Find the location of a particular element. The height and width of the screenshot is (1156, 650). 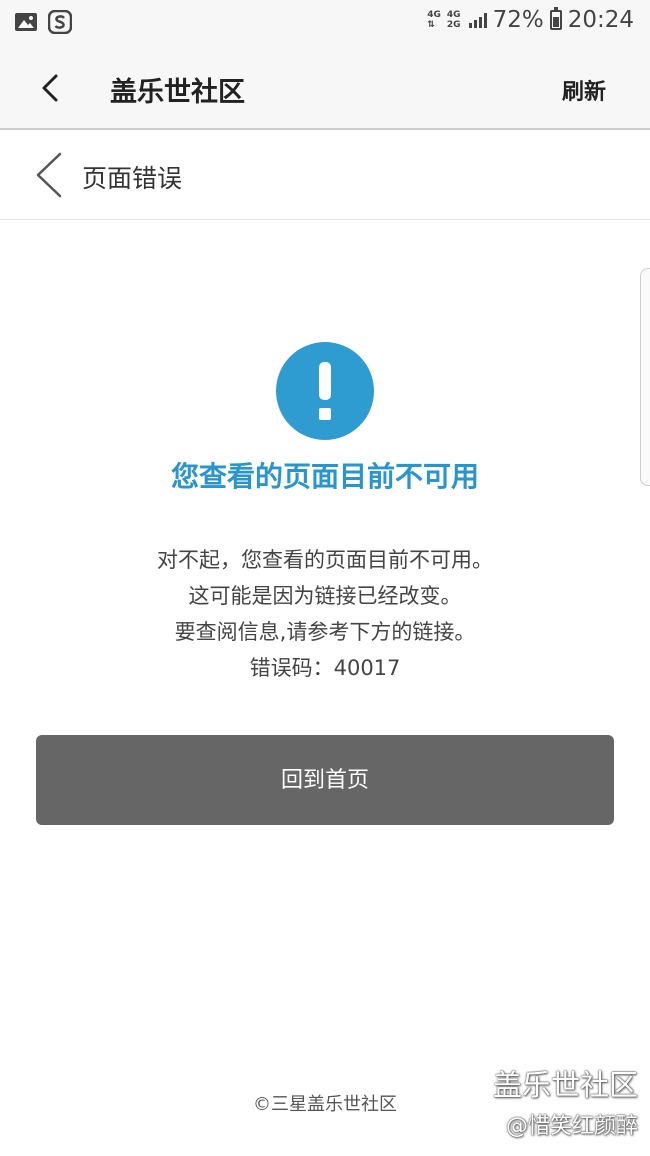

error-heading: 您查看的页面目前不可用 is located at coordinates (324, 476).